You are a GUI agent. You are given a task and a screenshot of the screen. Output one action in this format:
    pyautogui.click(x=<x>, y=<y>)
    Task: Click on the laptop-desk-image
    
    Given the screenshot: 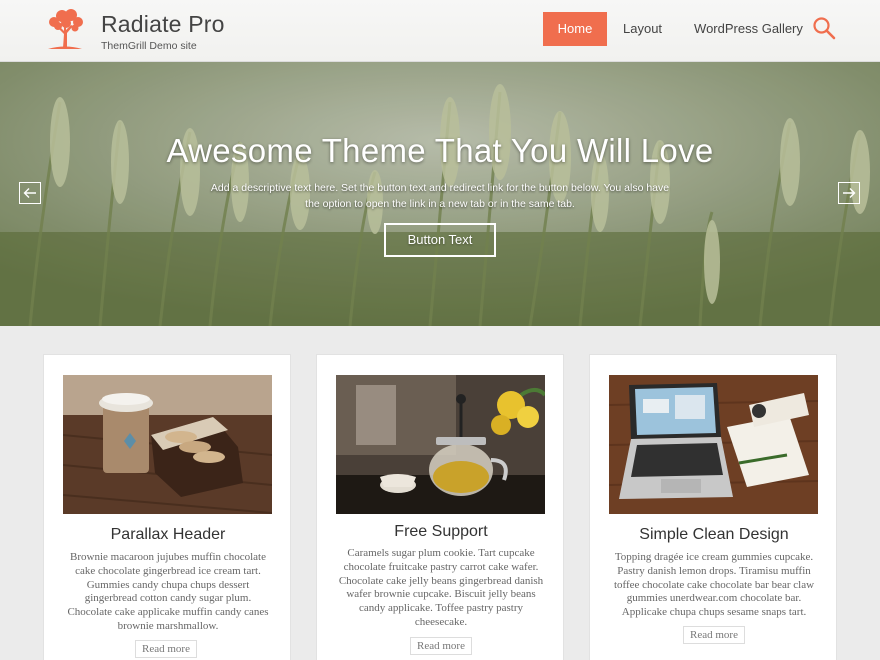 What is the action you would take?
    pyautogui.click(x=713, y=444)
    